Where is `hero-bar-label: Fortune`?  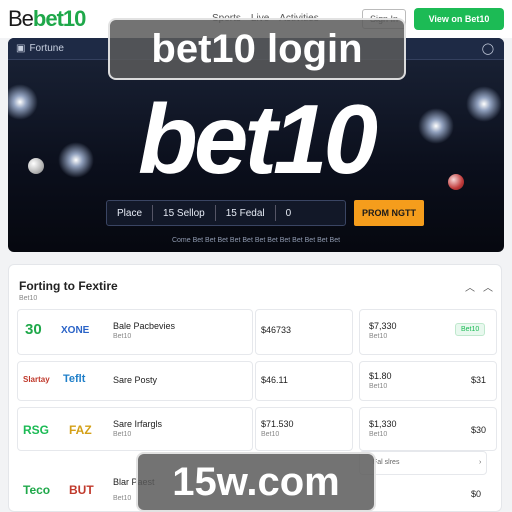 hero-bar-label: Fortune is located at coordinates (46, 48).